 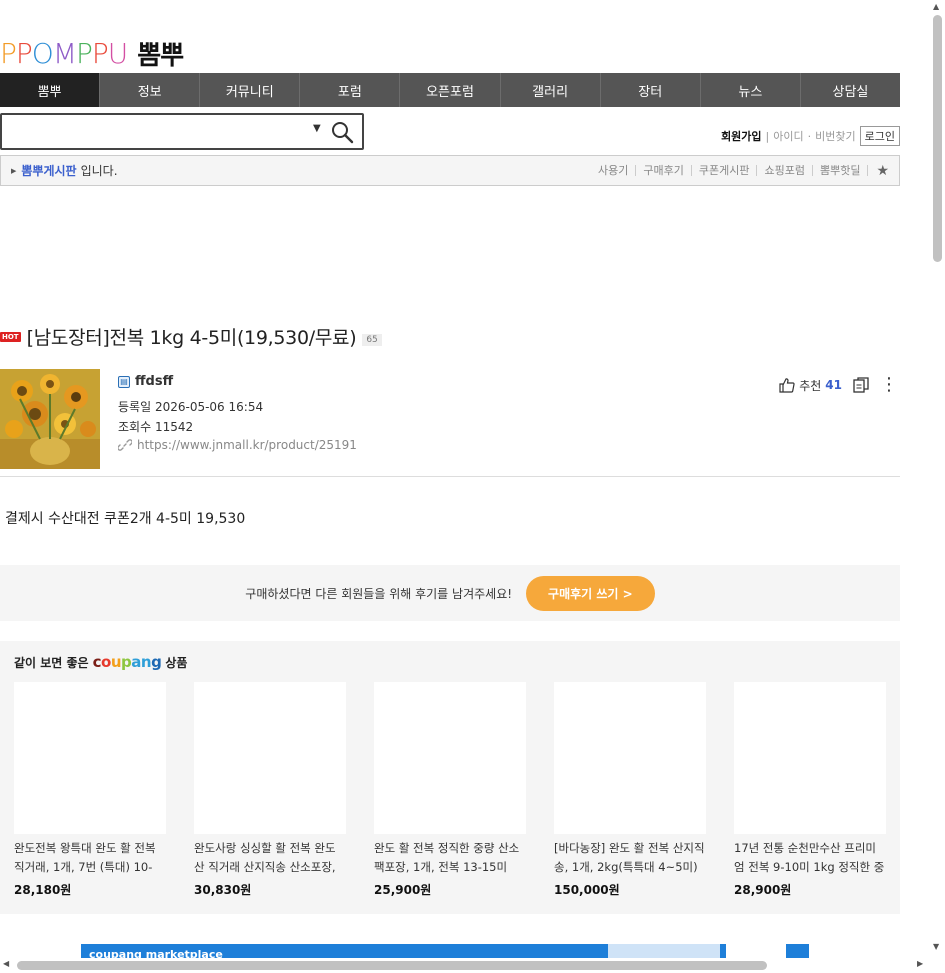 I want to click on star-icon: ★, so click(x=882, y=171).